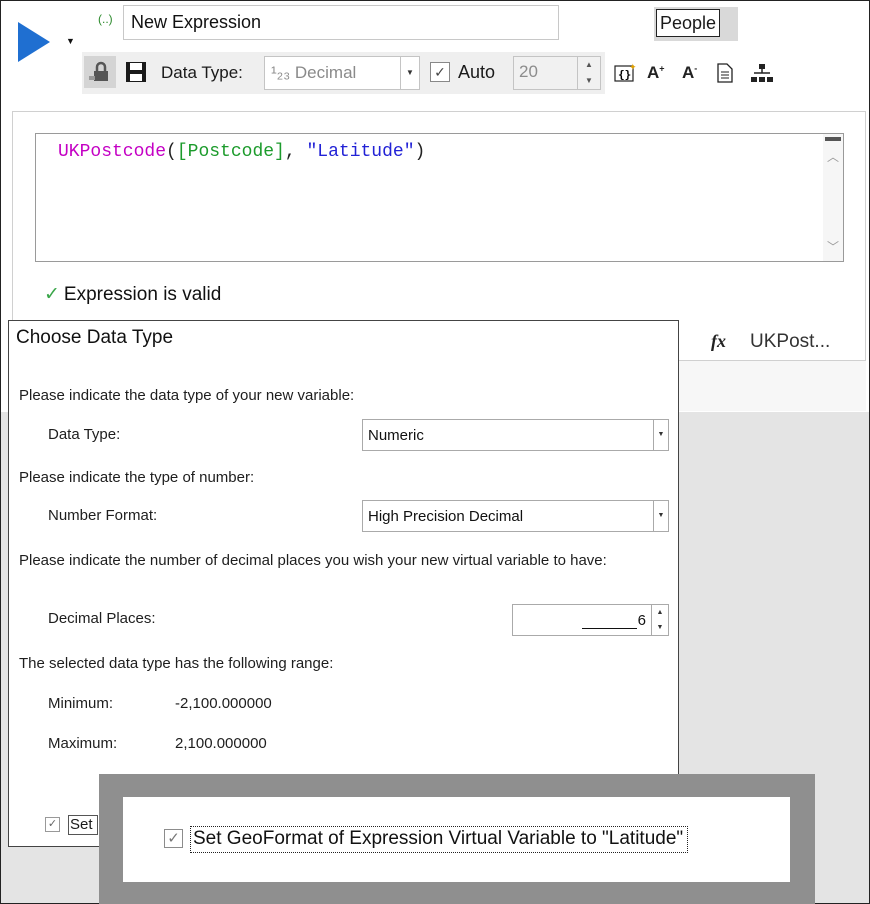 Image resolution: width=870 pixels, height=904 pixels. Describe the element at coordinates (689, 73) in the screenshot. I see `font-decrease-icon: A-` at that location.